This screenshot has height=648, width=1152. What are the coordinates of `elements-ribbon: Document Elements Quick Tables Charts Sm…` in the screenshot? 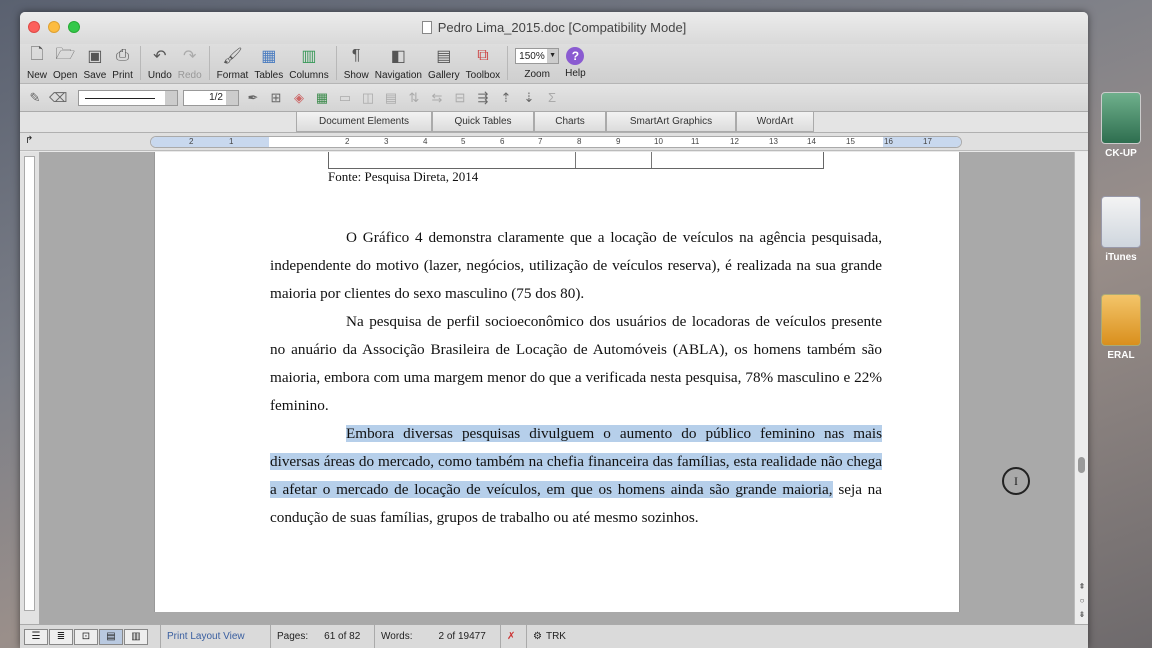 It's located at (554, 122).